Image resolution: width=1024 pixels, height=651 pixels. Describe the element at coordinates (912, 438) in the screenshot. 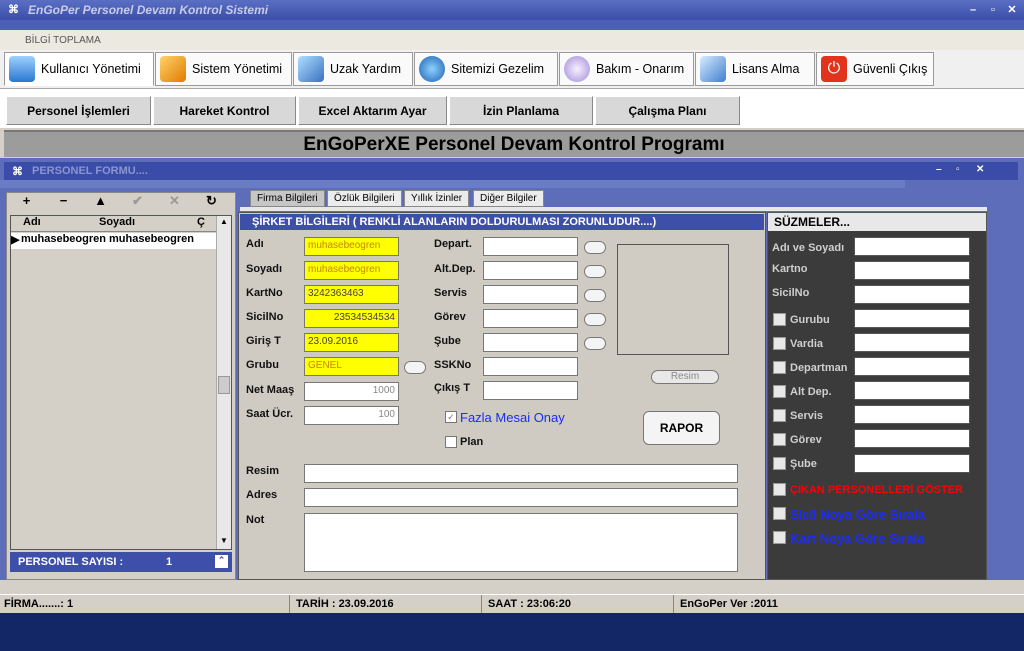

I see `filter-gorev-input` at that location.